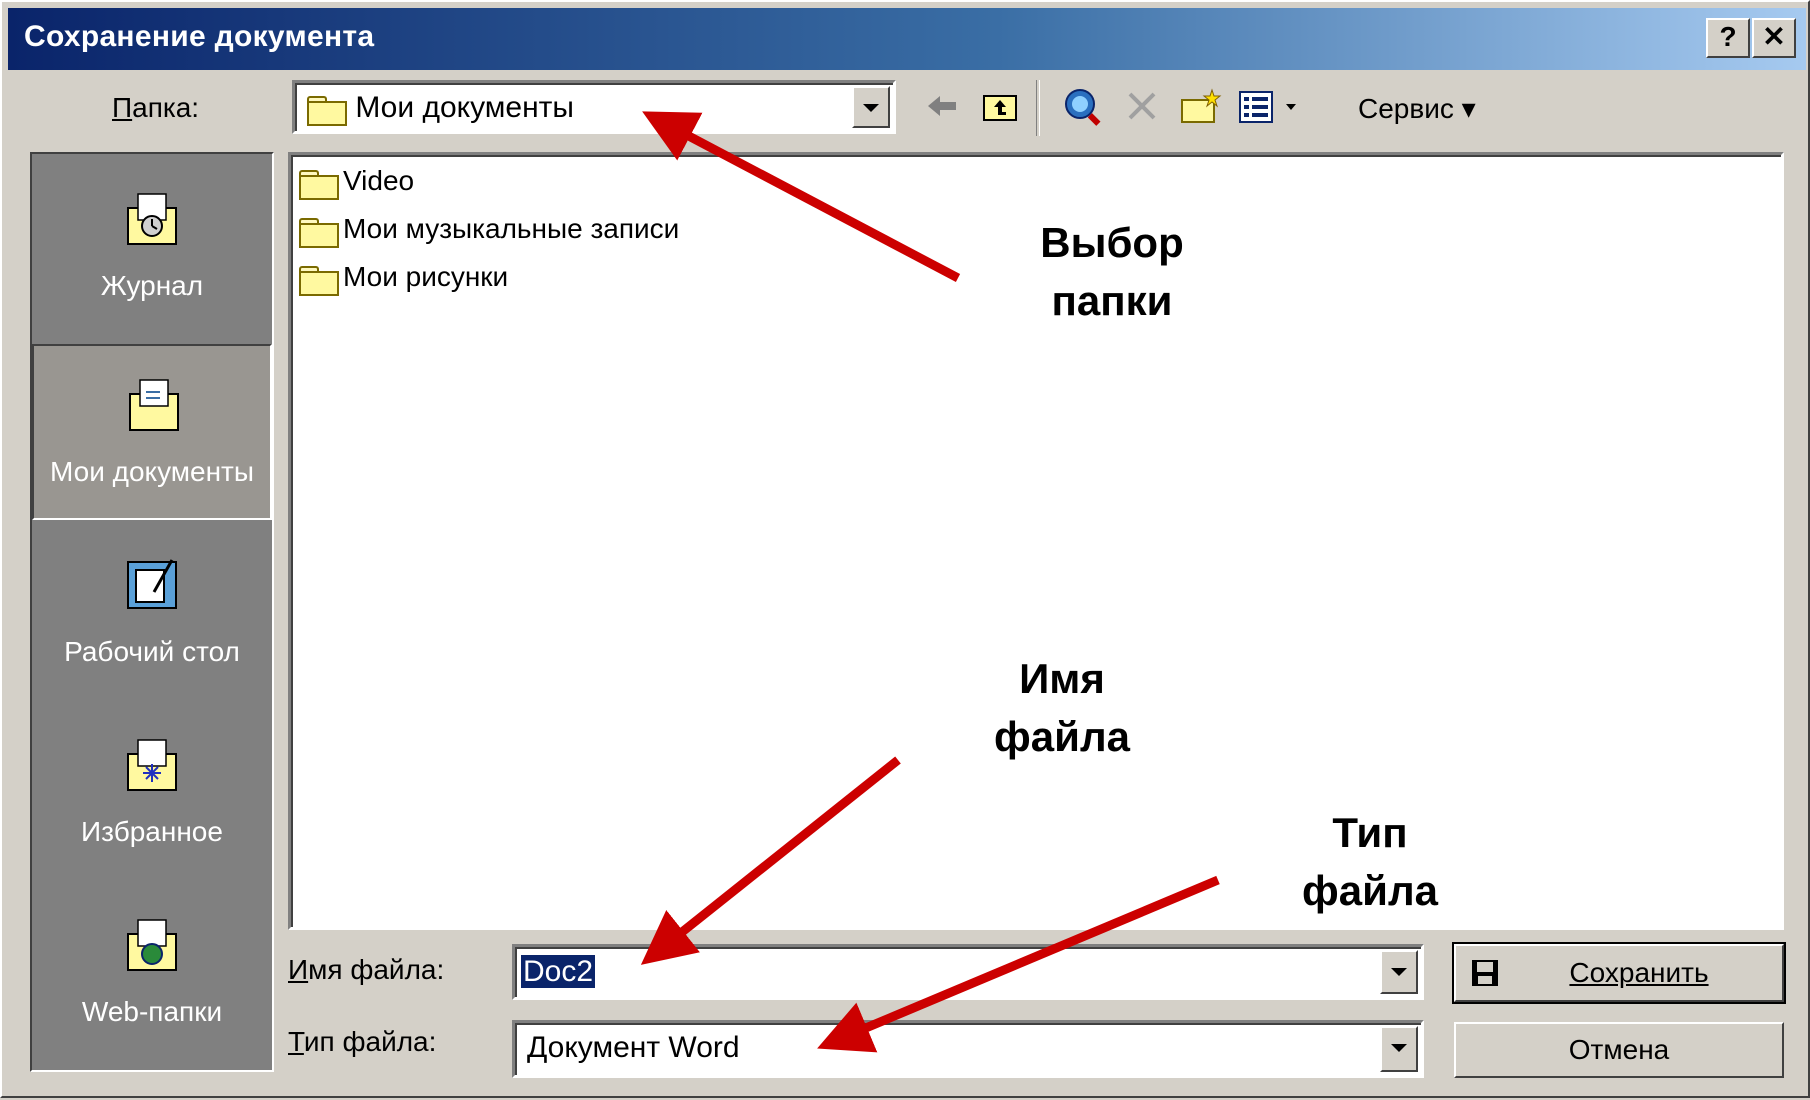 The image size is (1810, 1100). What do you see at coordinates (801, 196) in the screenshot?
I see `arrow-to-folder` at bounding box center [801, 196].